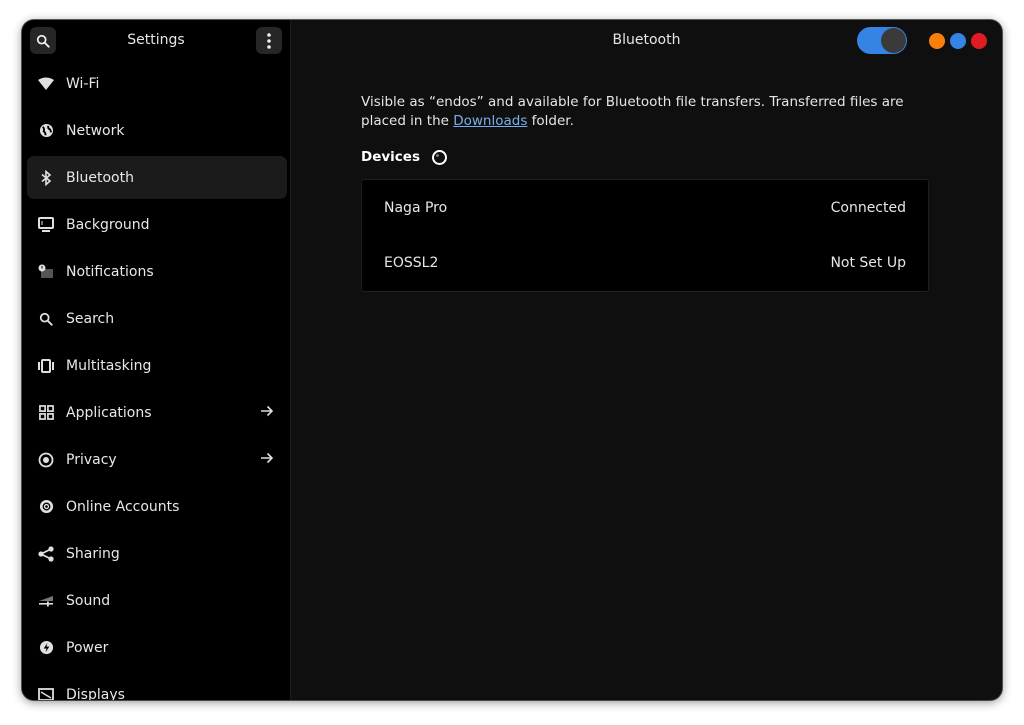 The width and height of the screenshot is (1024, 725). I want to click on searching-spinner-icon, so click(439, 157).